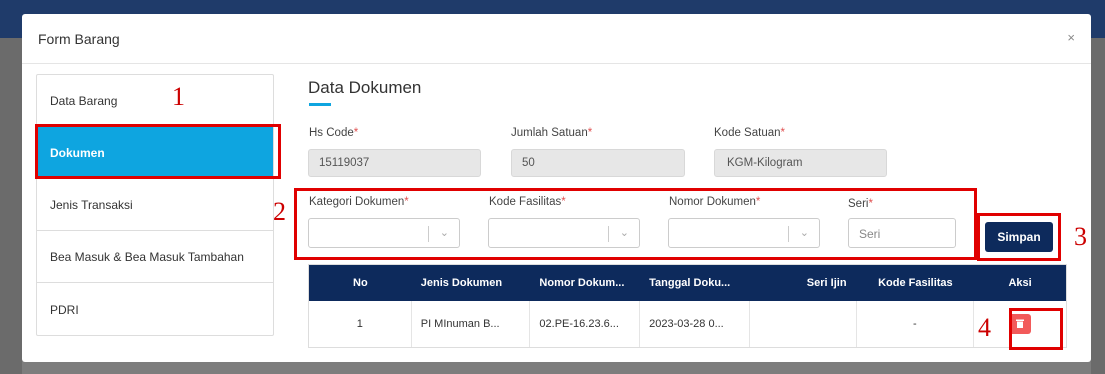 The image size is (1105, 374). Describe the element at coordinates (803, 324) in the screenshot. I see `cell-seri-ijin` at that location.